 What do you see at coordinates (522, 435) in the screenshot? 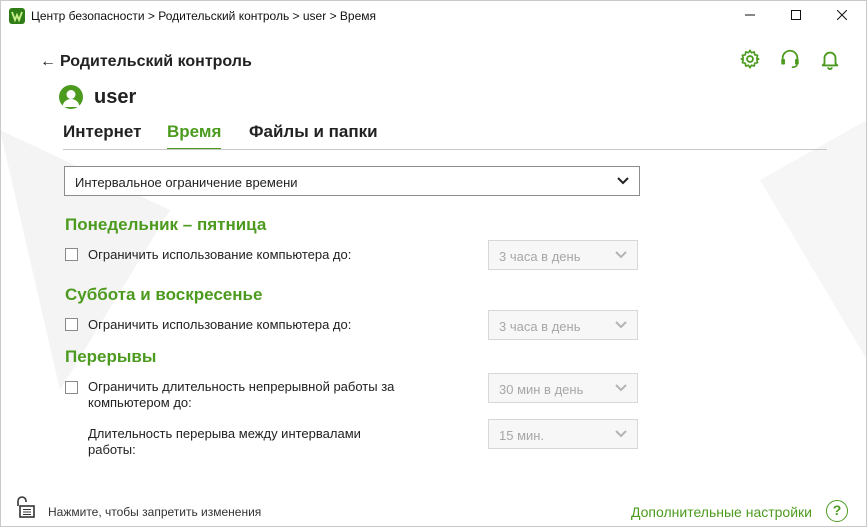
I see `break-duration-value: 15 мин.` at bounding box center [522, 435].